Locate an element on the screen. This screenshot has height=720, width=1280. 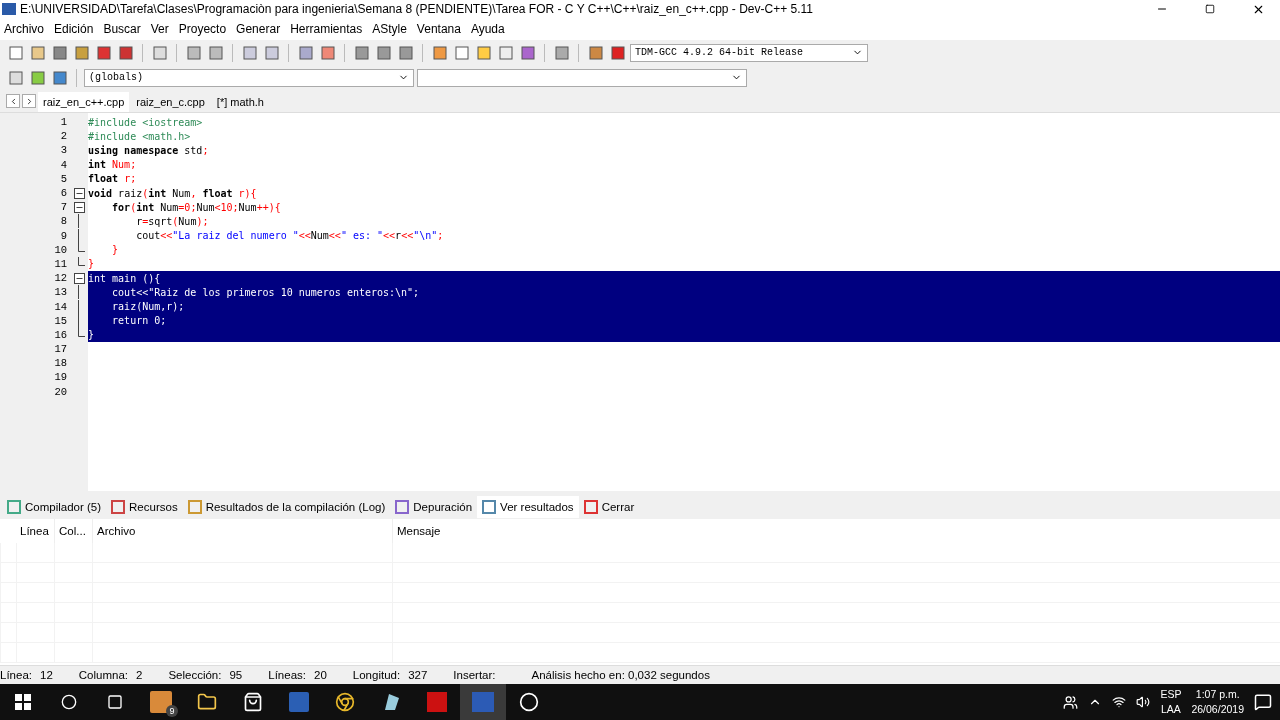
app-icon is located at coordinates (9, 9).